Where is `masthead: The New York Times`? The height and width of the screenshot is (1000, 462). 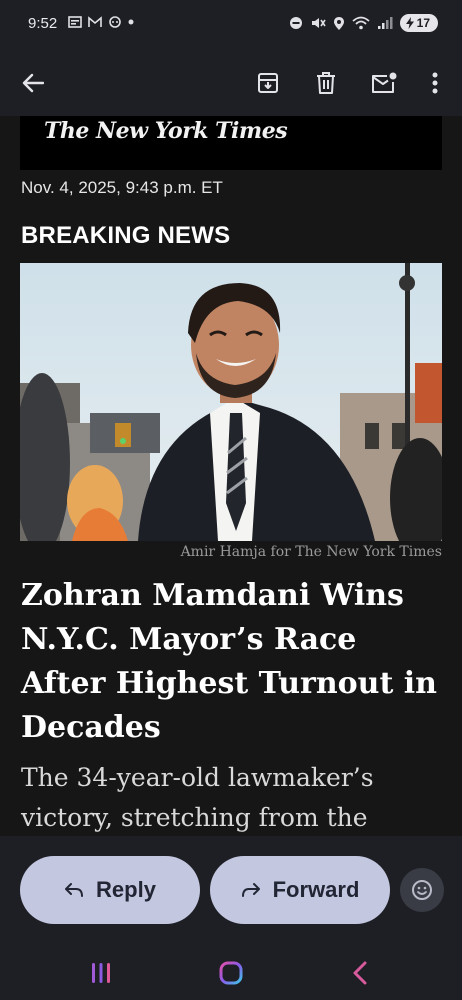
masthead: The New York Times is located at coordinates (231, 143).